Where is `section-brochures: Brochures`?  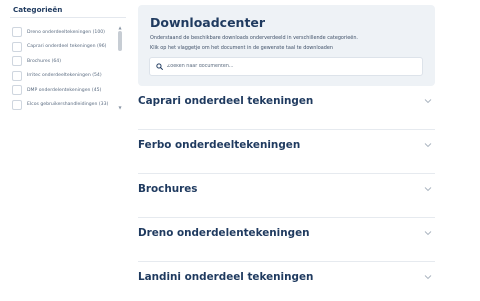 section-brochures: Brochures is located at coordinates (286, 196).